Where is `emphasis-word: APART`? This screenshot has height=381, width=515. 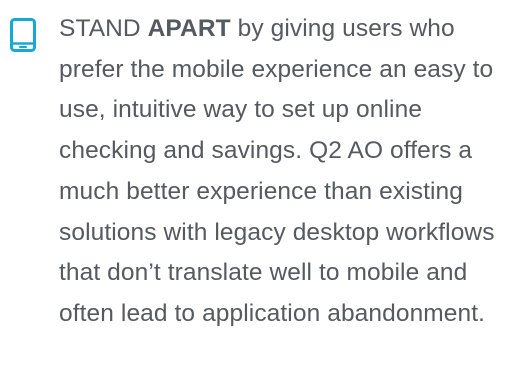
emphasis-word: APART is located at coordinates (189, 28).